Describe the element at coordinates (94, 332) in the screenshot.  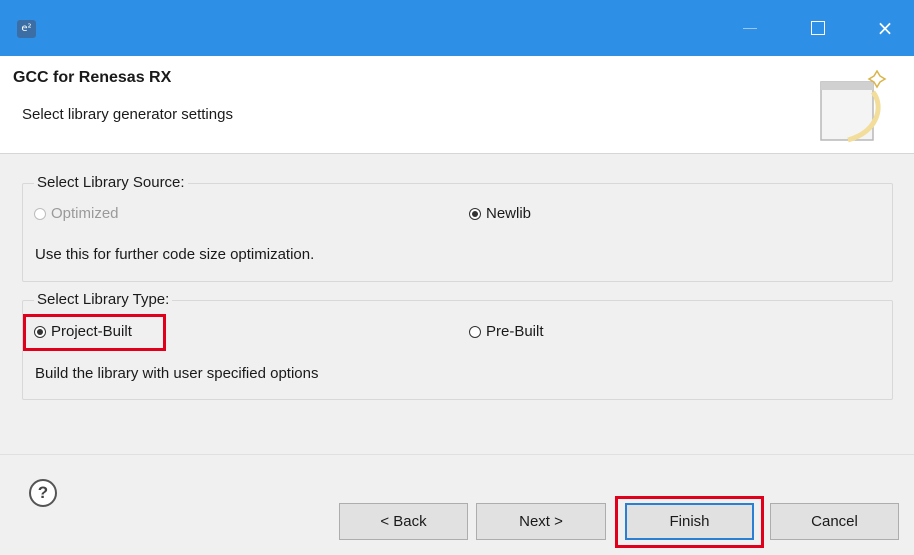
I see `highlight-project-built` at that location.